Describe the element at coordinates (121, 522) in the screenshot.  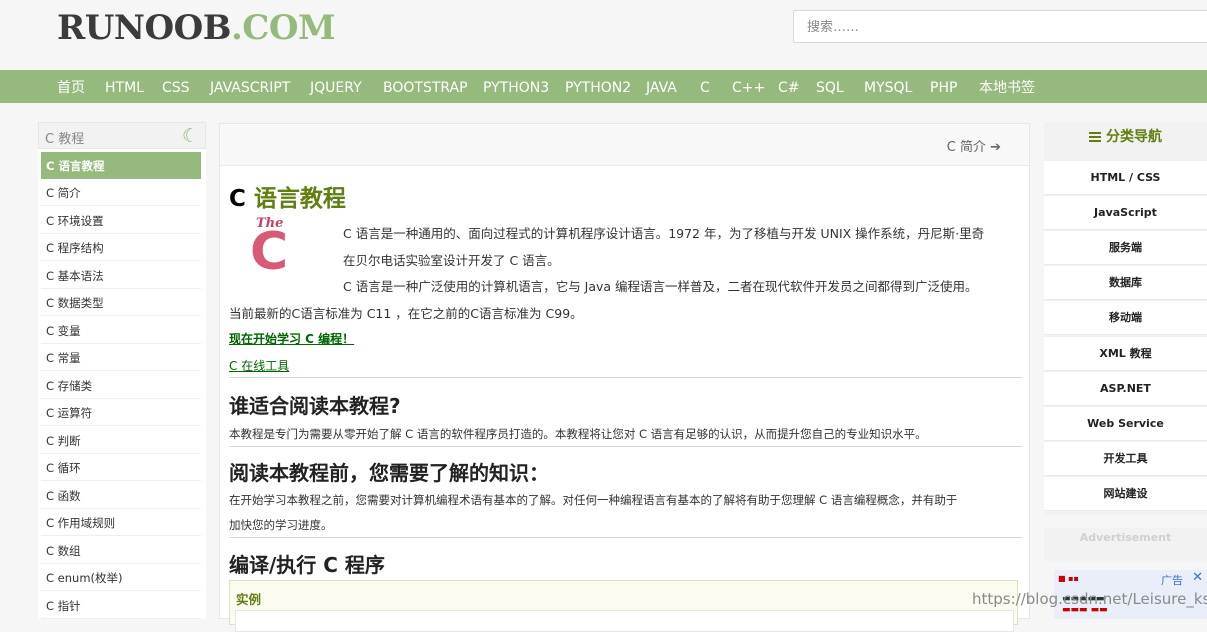
I see `sidebar-item-c-scope: C 作用域规则` at that location.